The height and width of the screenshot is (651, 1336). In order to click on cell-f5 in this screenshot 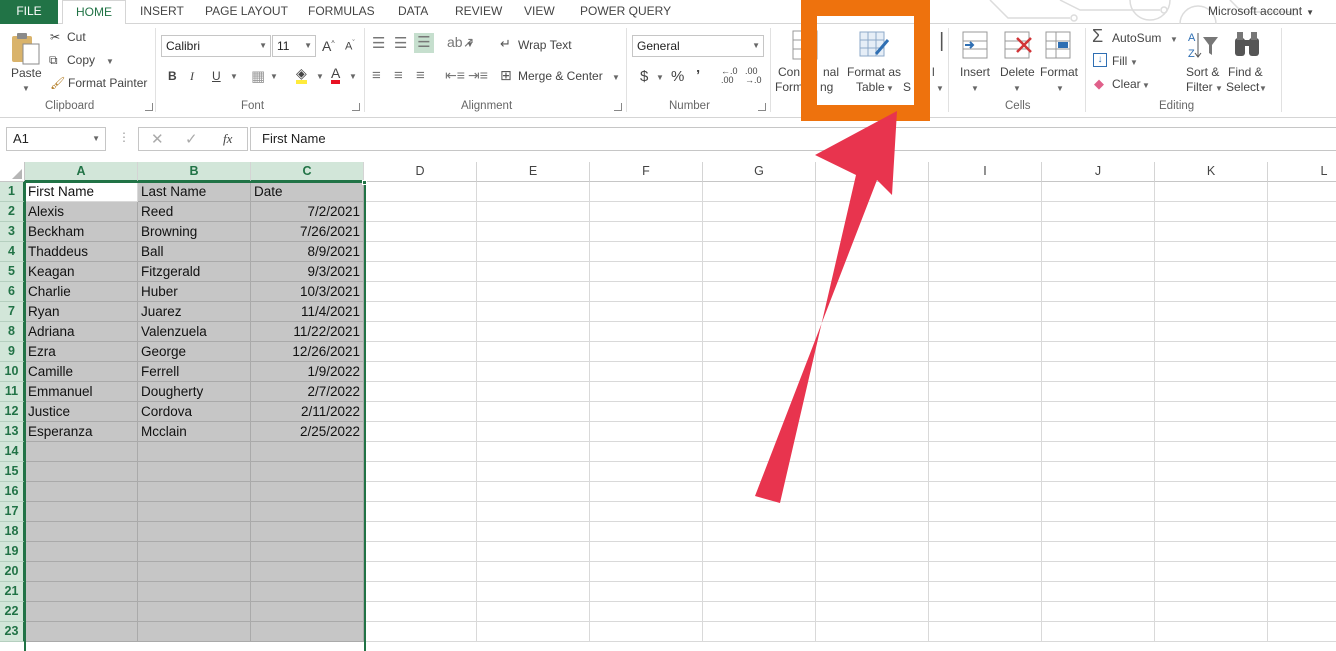, I will do `click(646, 272)`.